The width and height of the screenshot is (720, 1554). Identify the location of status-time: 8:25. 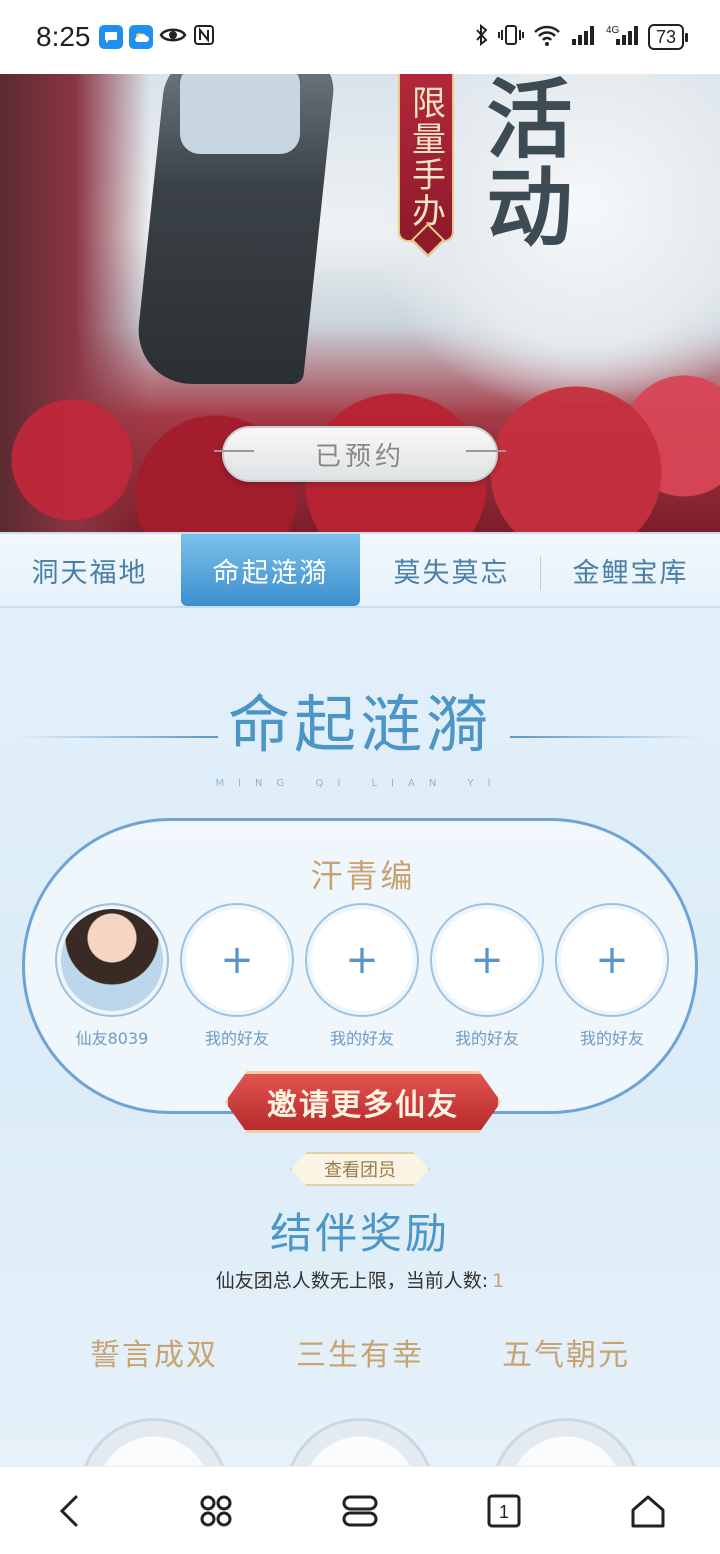
(63, 36).